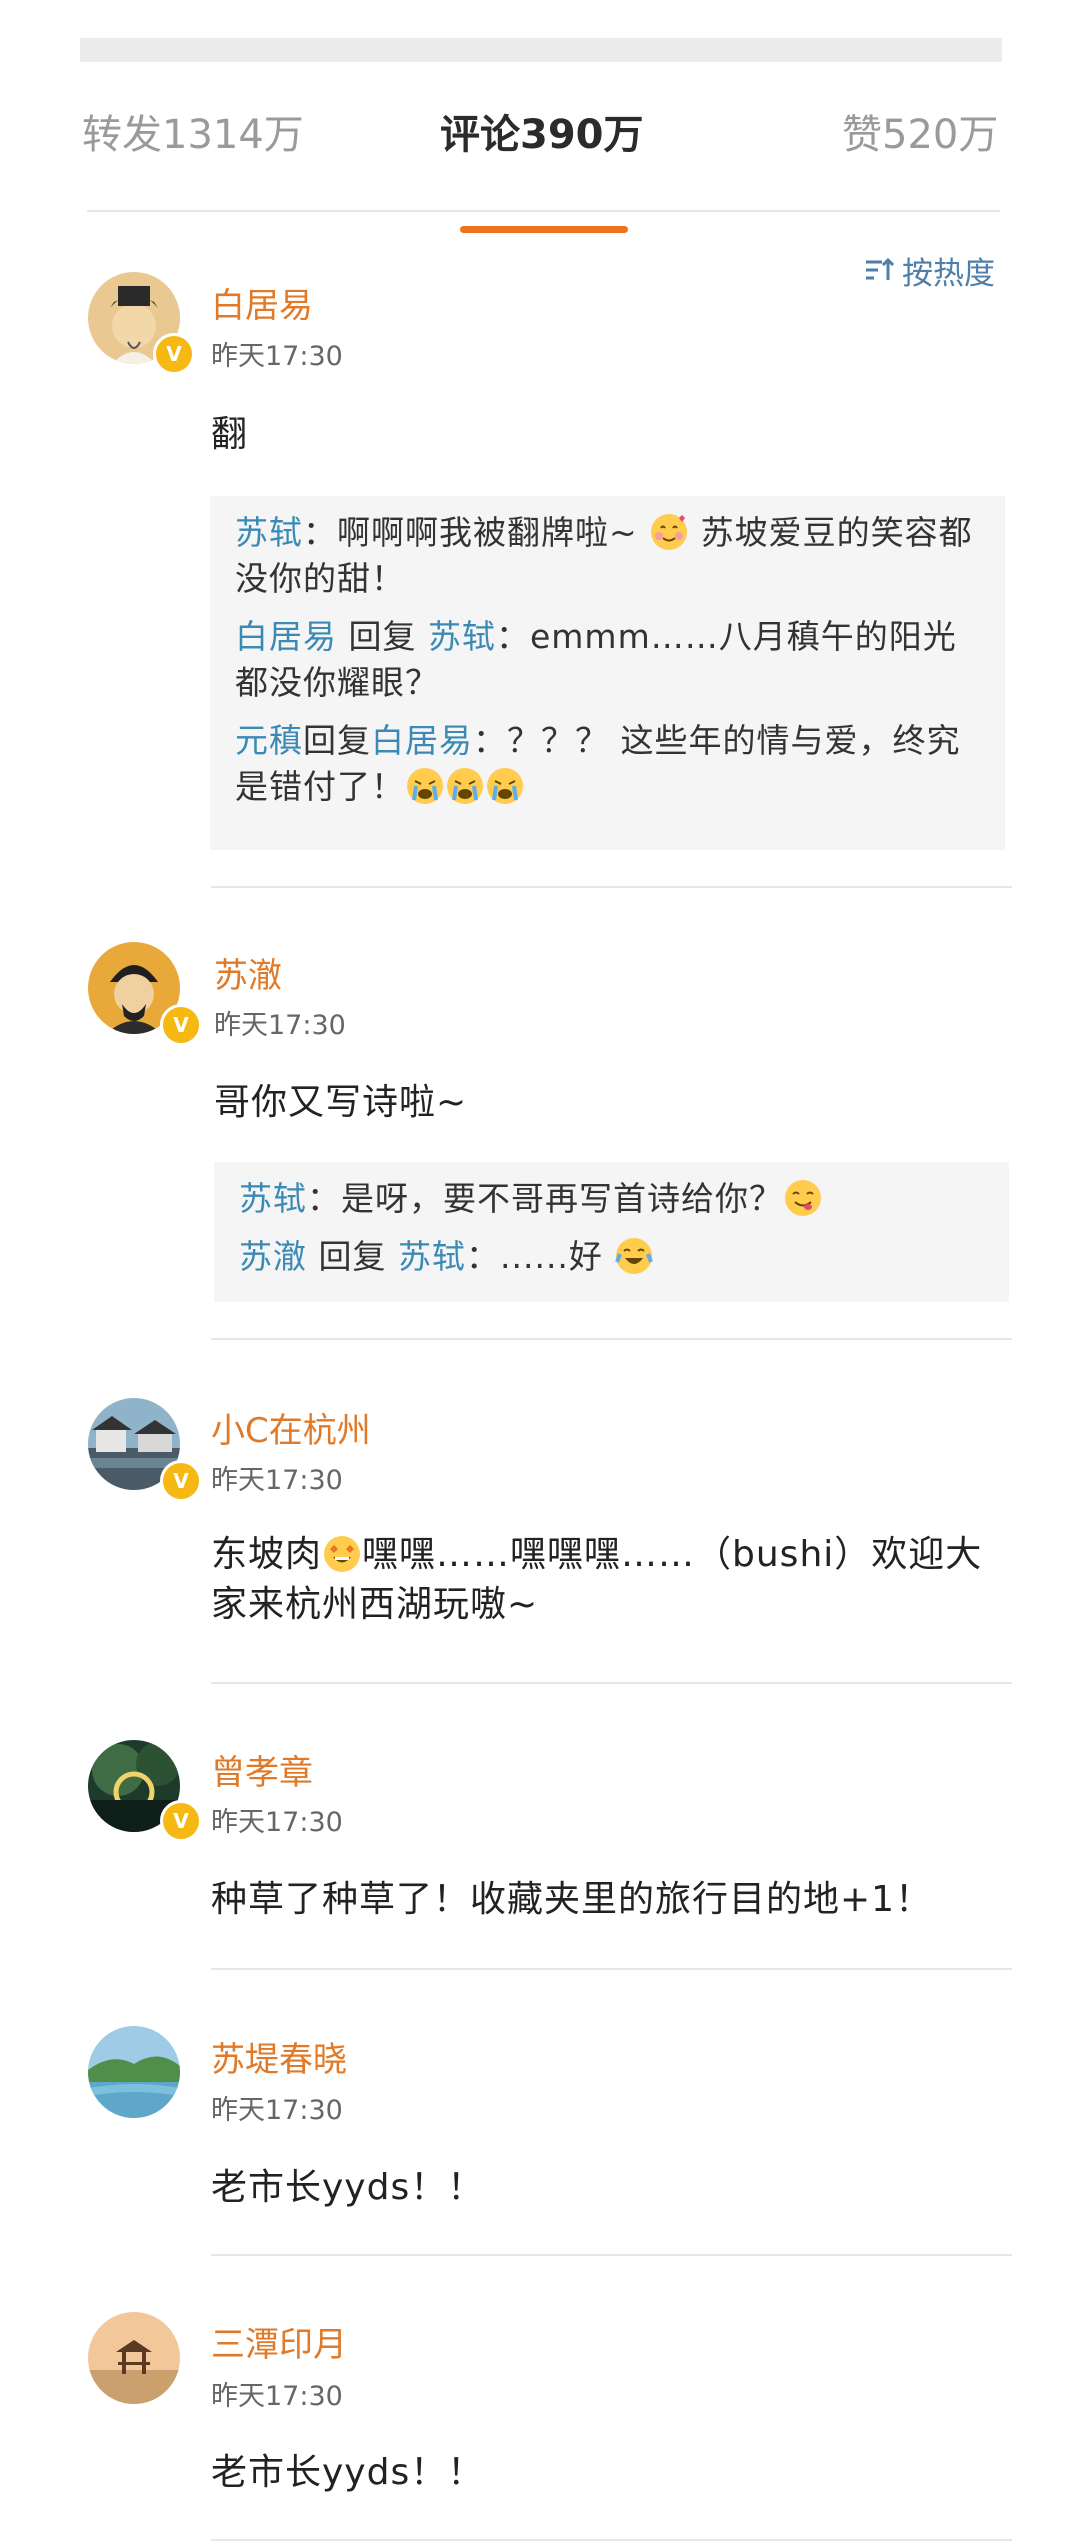  Describe the element at coordinates (543, 211) in the screenshot. I see `tabs-divider` at that location.